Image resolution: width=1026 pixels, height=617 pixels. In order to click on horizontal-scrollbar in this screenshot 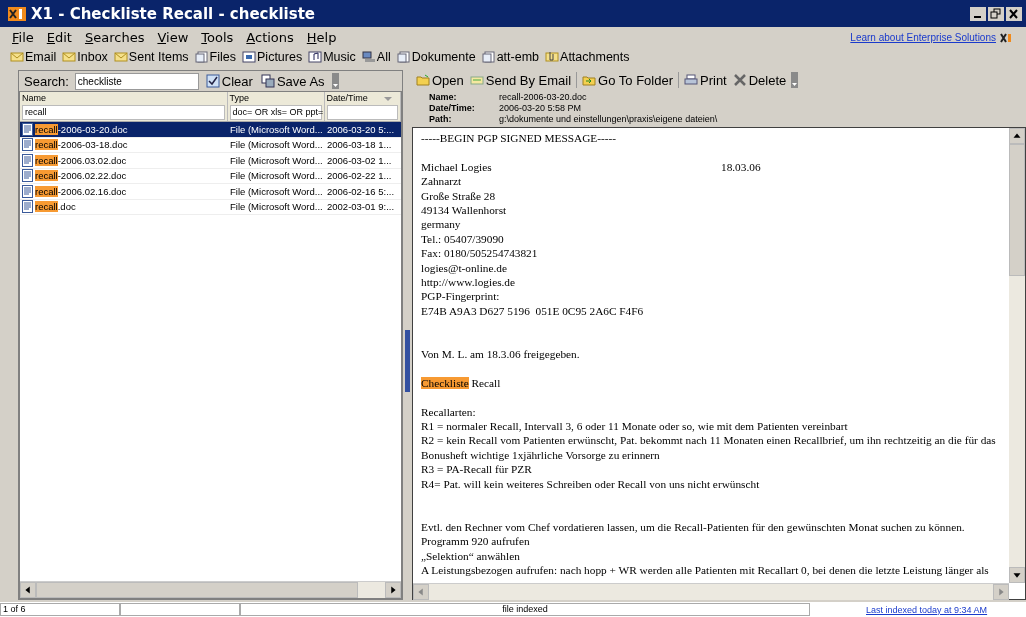, I will do `click(210, 589)`.